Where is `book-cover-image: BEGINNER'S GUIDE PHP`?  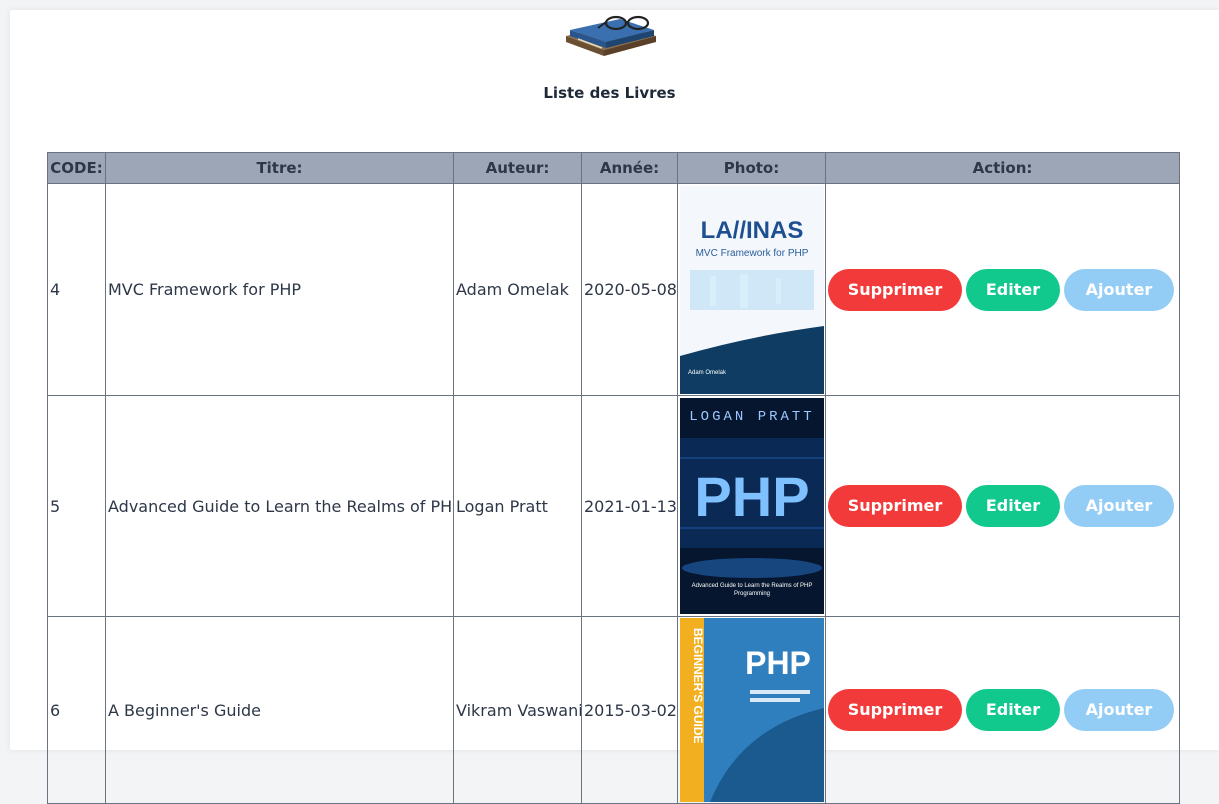 book-cover-image: BEGINNER'S GUIDE PHP is located at coordinates (751, 710).